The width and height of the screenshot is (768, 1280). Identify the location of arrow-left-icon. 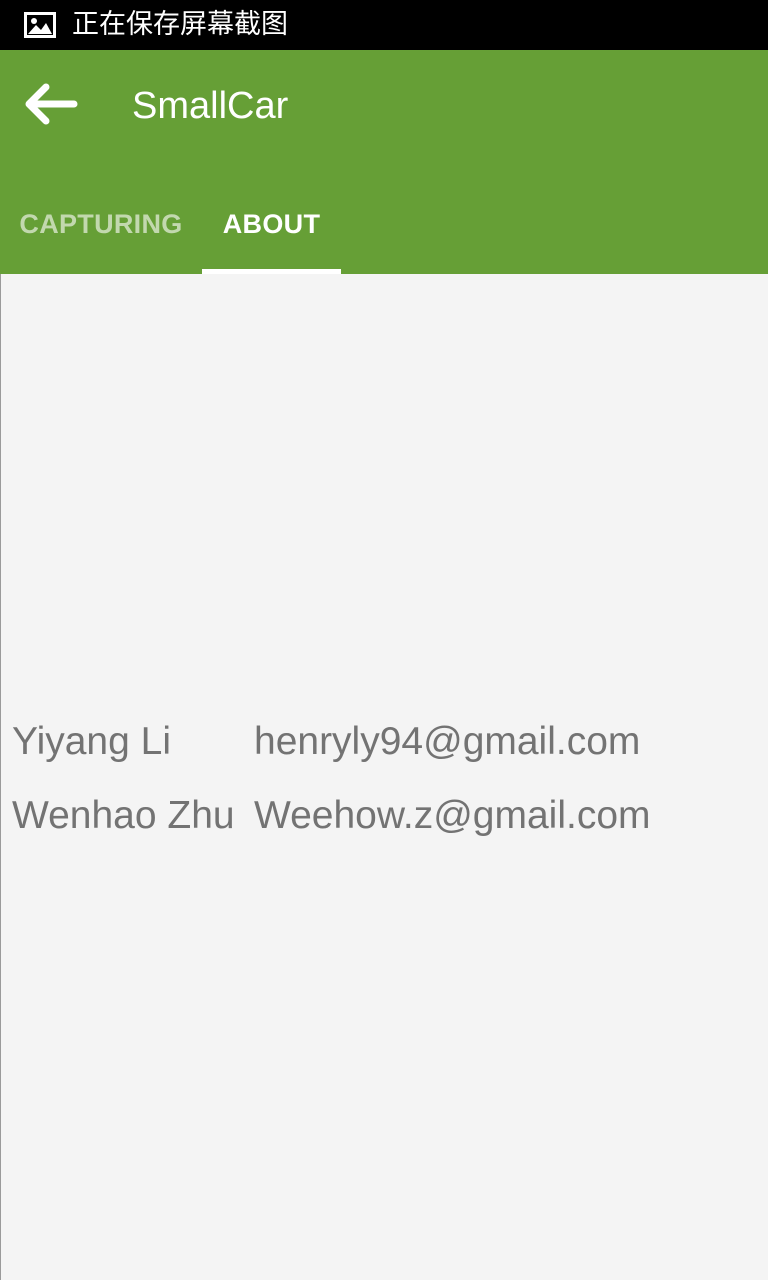
(50, 106).